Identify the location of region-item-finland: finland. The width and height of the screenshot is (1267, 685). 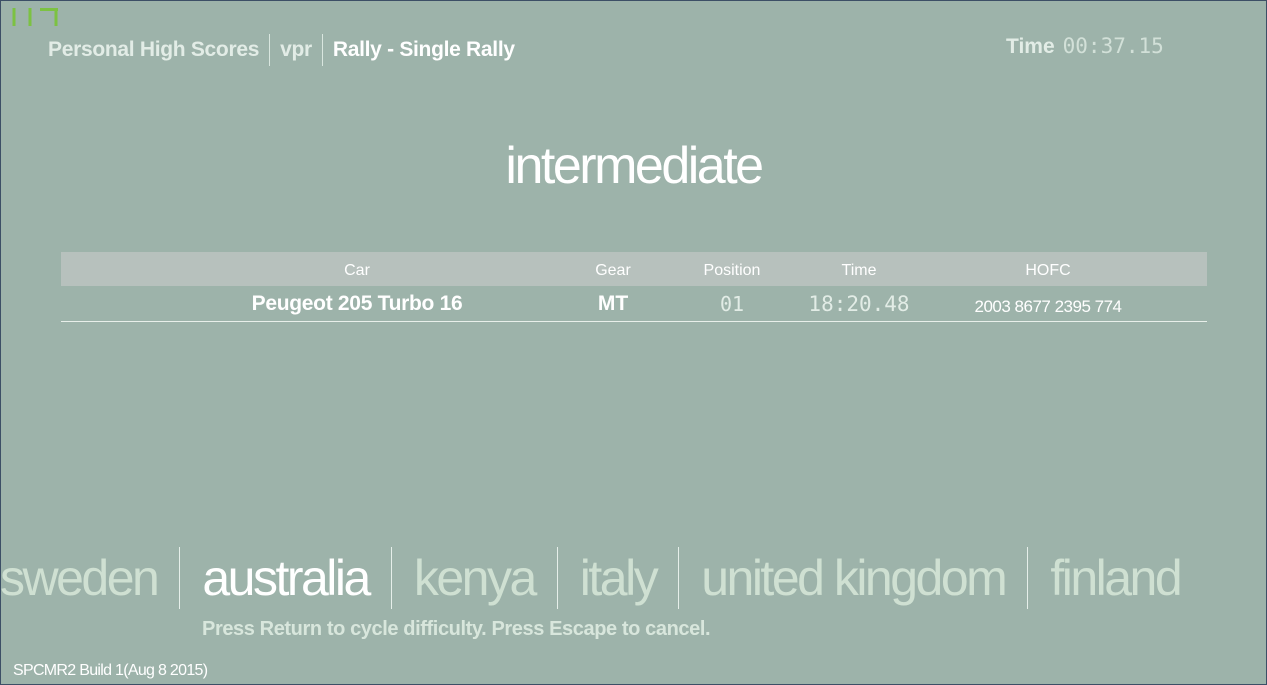
(1115, 578).